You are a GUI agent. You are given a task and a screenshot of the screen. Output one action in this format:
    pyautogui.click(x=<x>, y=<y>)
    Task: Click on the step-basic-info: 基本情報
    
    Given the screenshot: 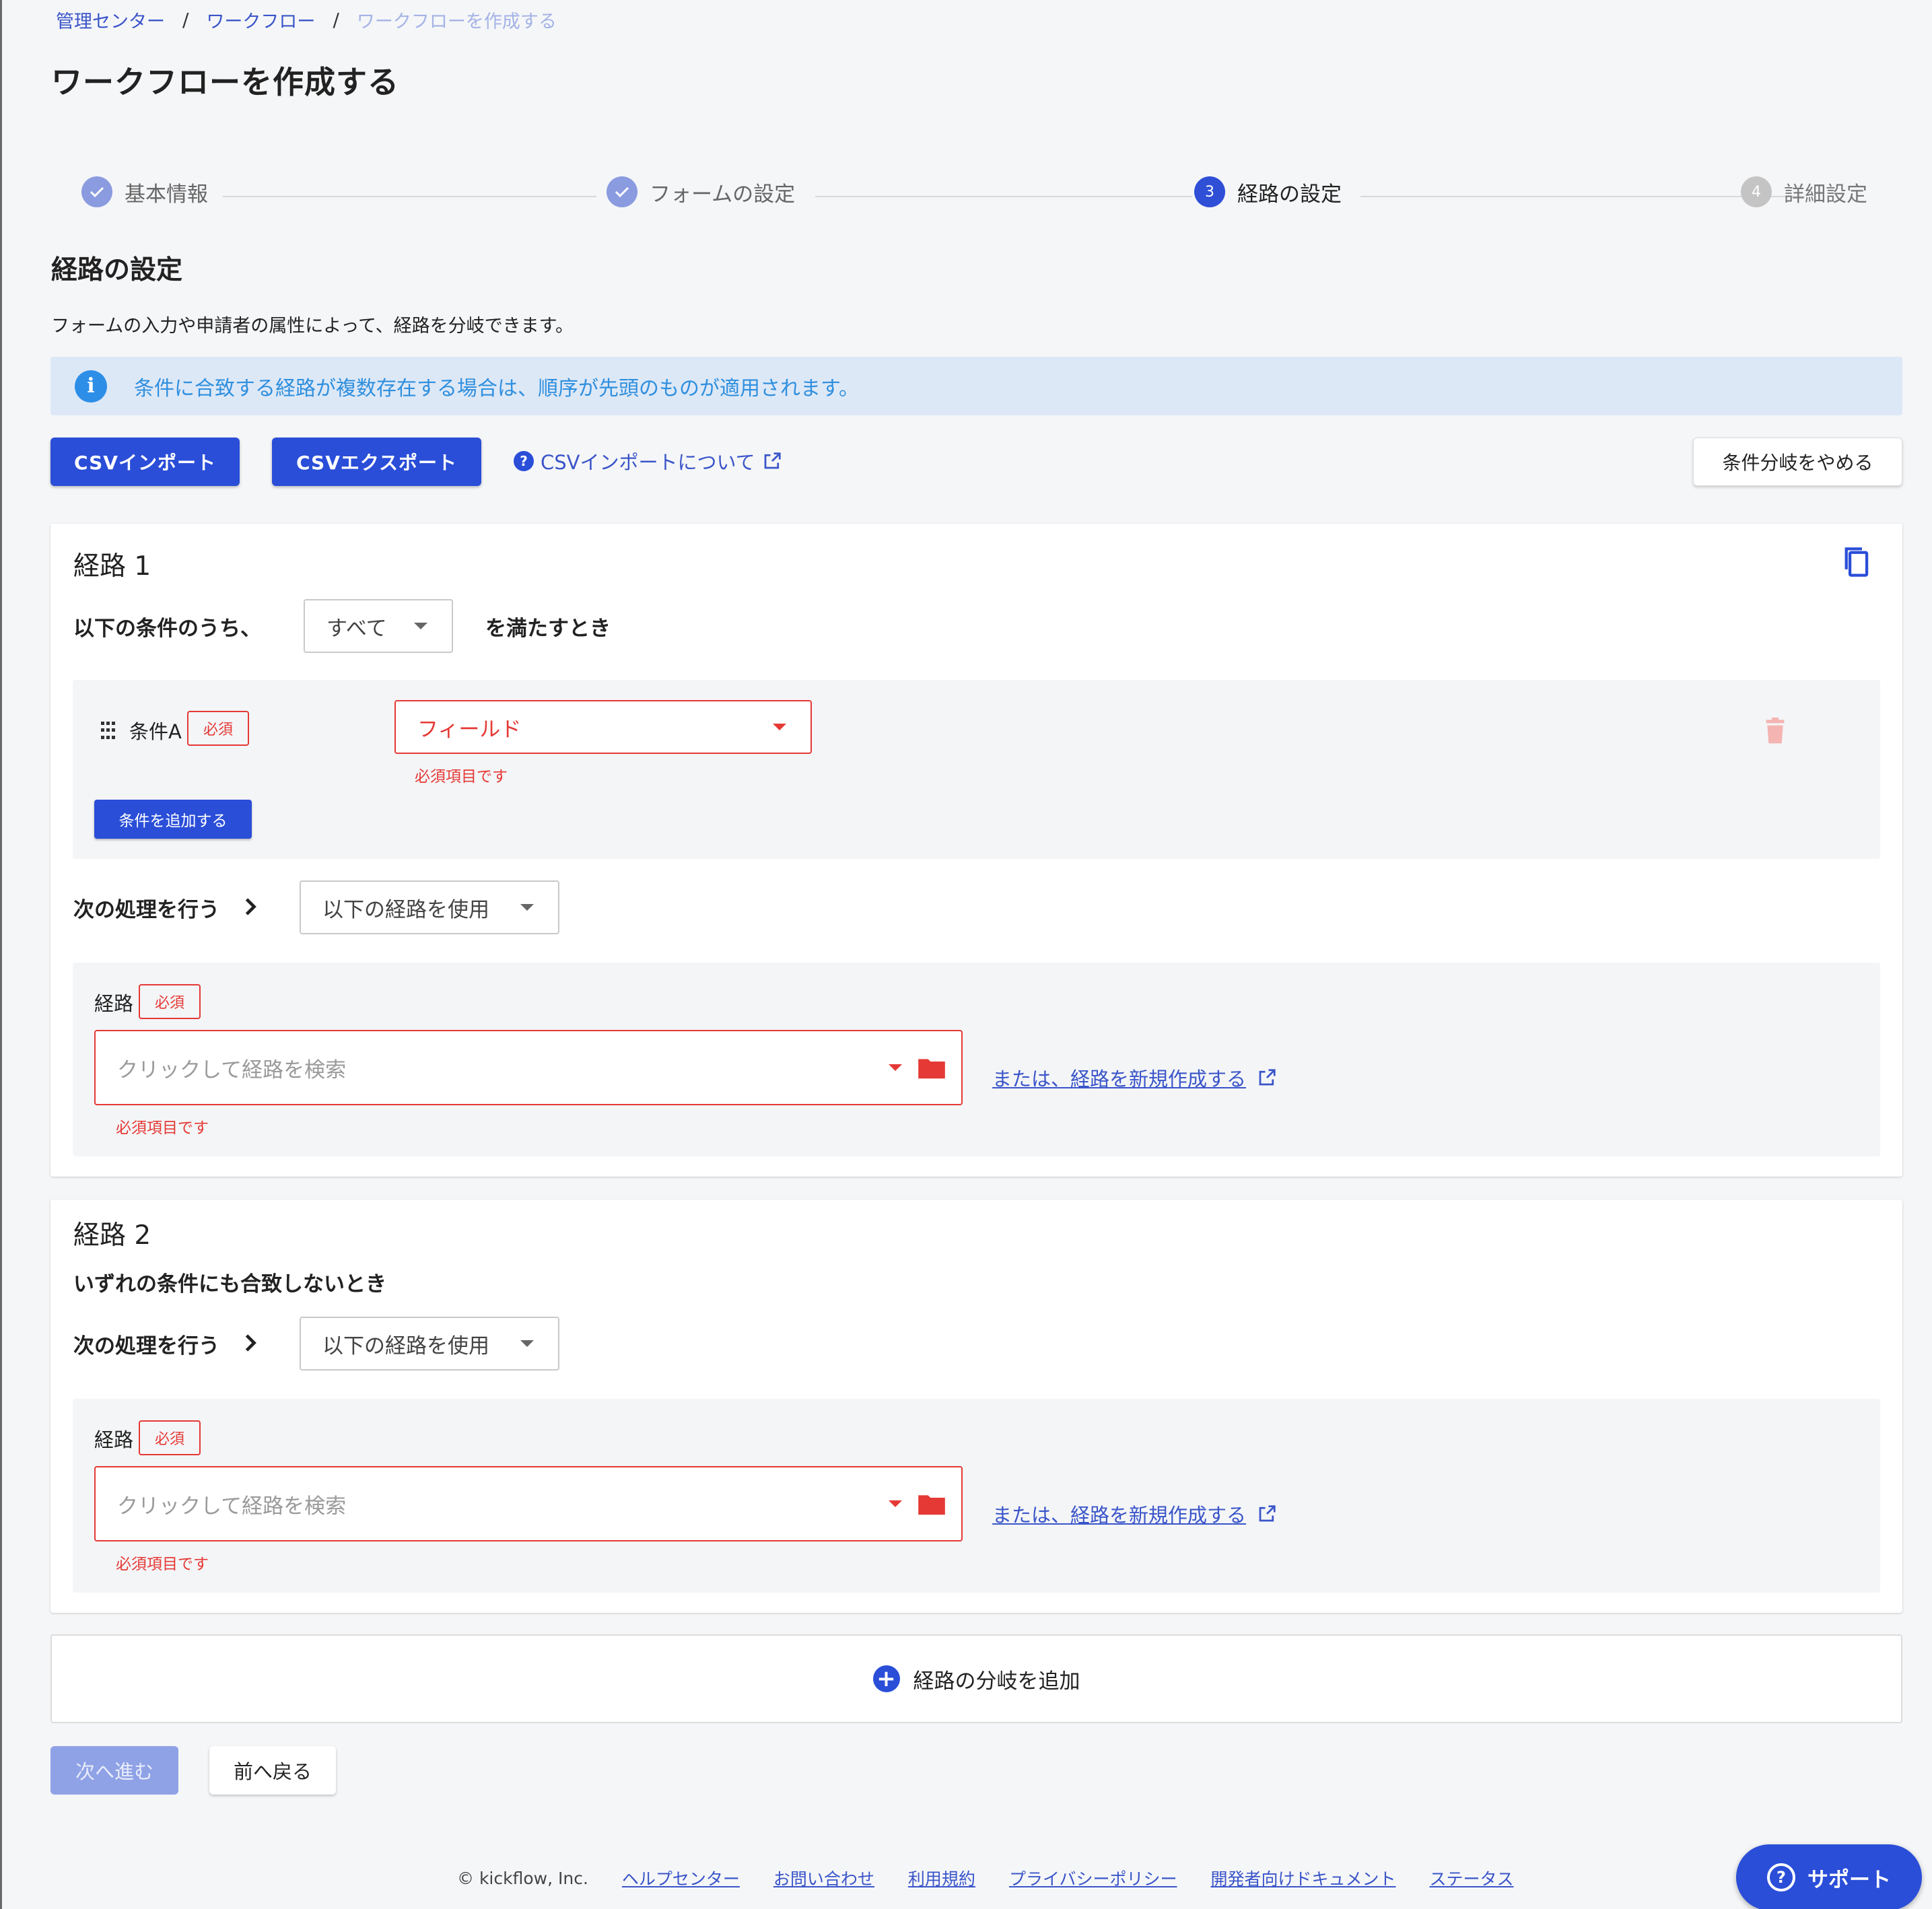 What is the action you would take?
    pyautogui.click(x=144, y=192)
    